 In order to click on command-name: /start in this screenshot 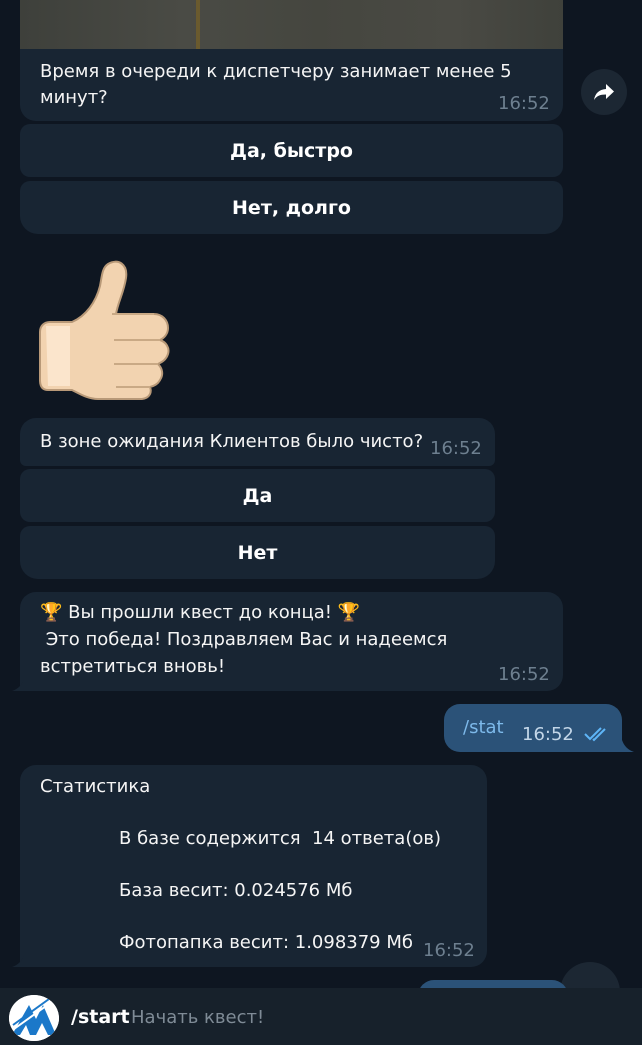, I will do `click(100, 1017)`.